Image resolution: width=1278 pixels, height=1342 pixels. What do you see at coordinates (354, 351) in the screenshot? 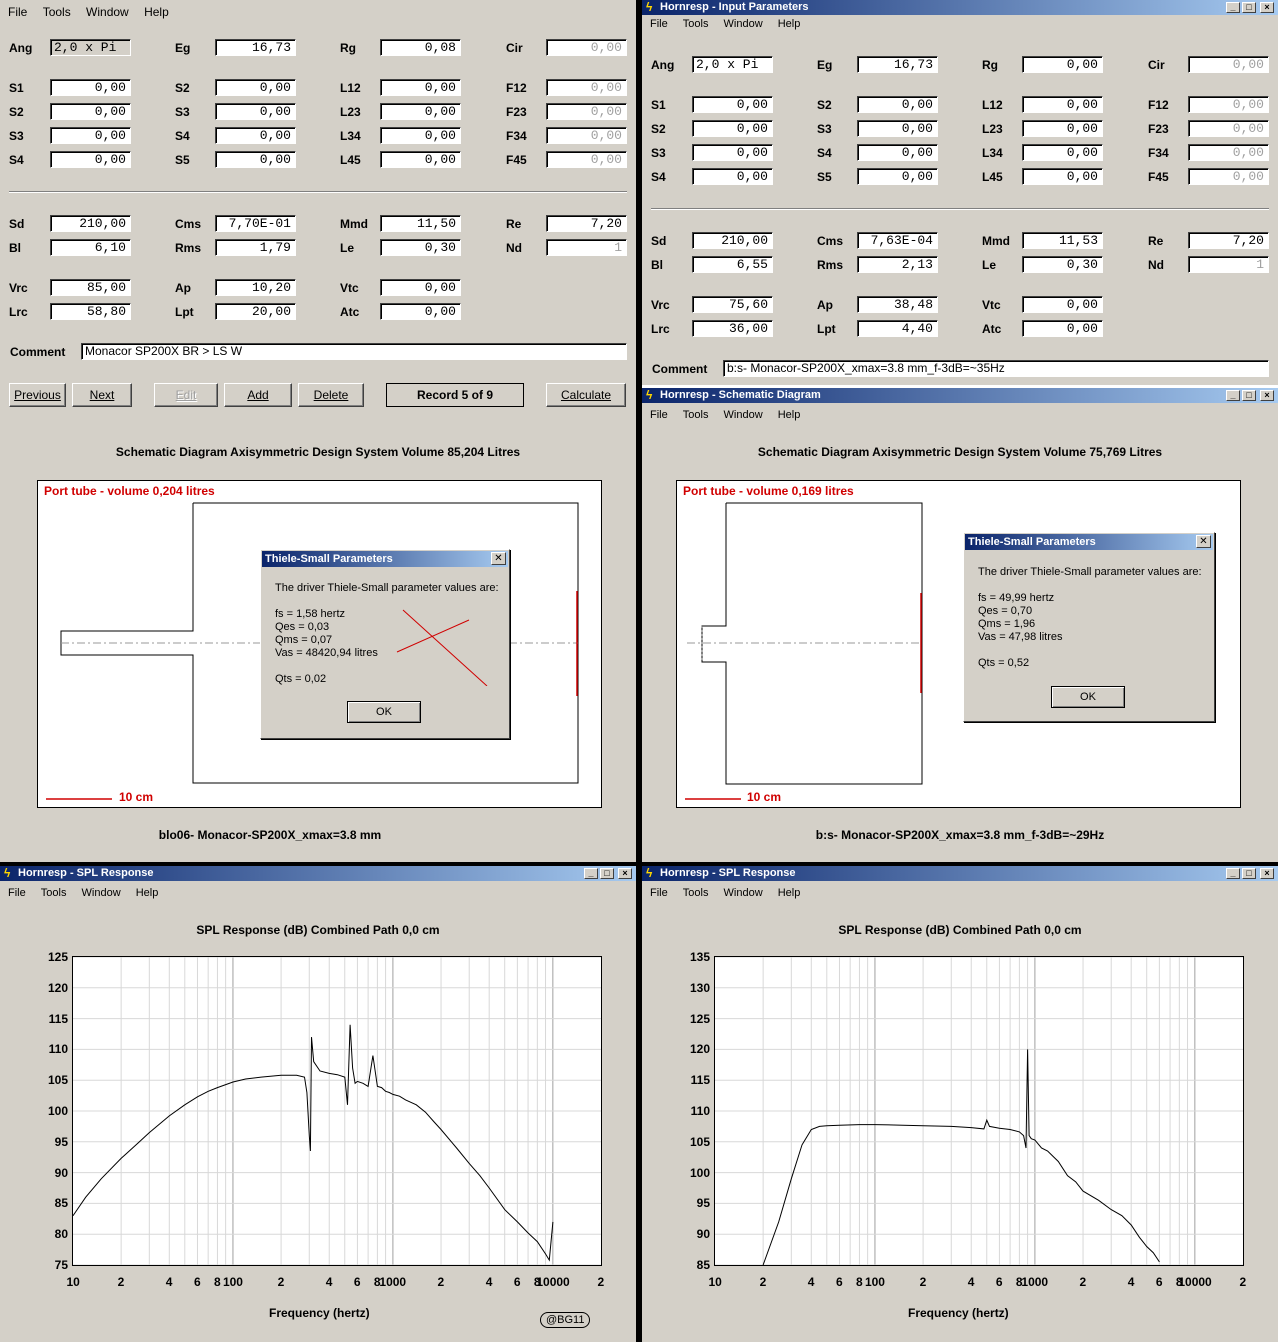
I see `comment-input: Monacor SP200X BR > LS W` at bounding box center [354, 351].